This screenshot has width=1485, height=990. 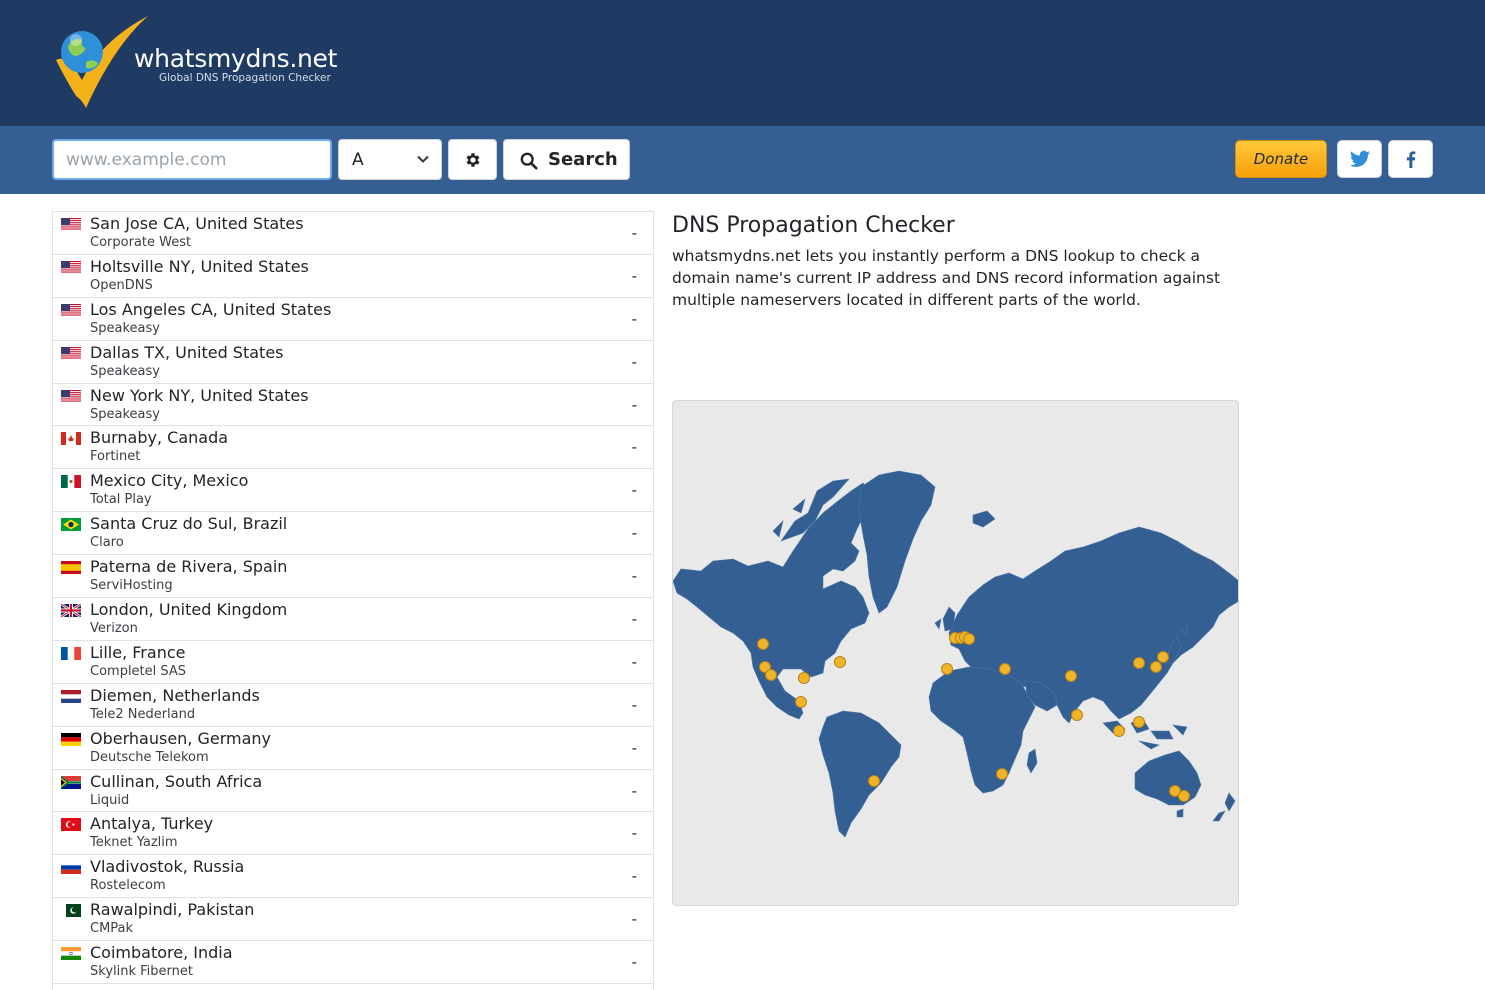 What do you see at coordinates (110, 800) in the screenshot?
I see `result-provider: Liquid` at bounding box center [110, 800].